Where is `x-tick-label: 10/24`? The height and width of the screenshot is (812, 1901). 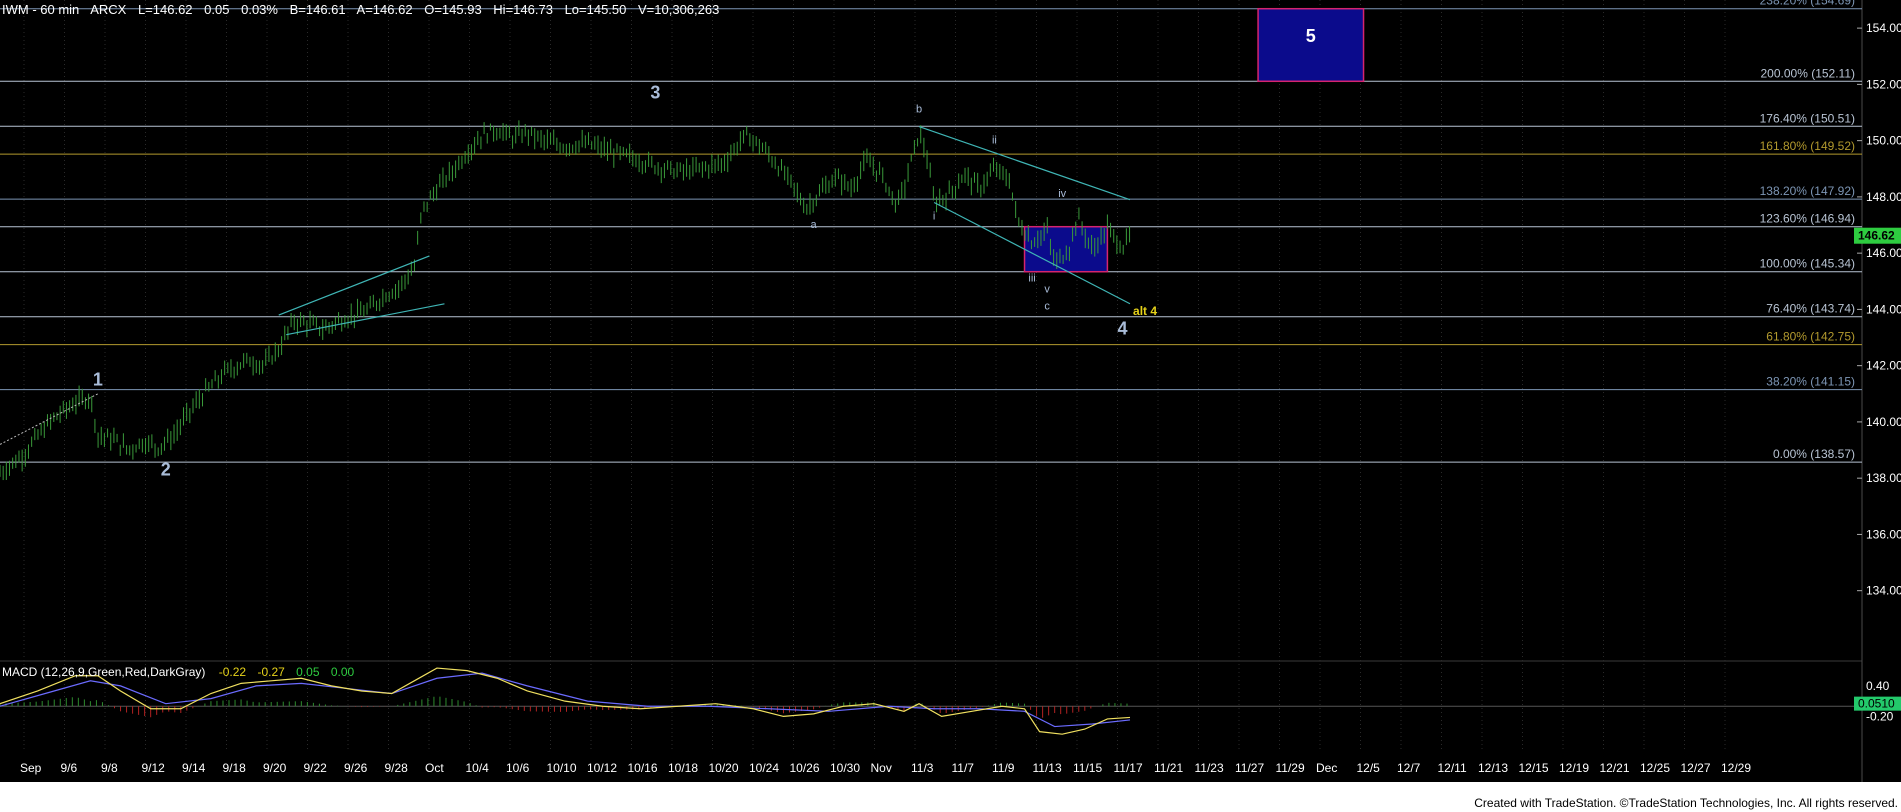
x-tick-label: 10/24 is located at coordinates (764, 768).